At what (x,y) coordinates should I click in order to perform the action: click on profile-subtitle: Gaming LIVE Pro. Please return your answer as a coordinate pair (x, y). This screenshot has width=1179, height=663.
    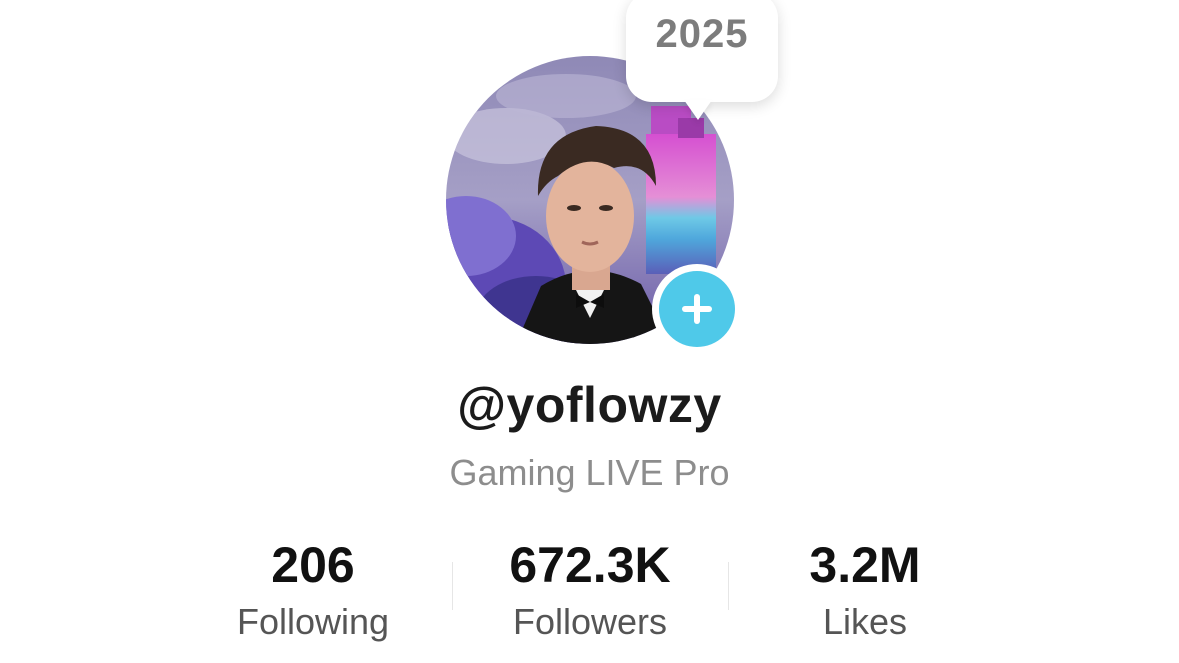
    Looking at the image, I should click on (589, 472).